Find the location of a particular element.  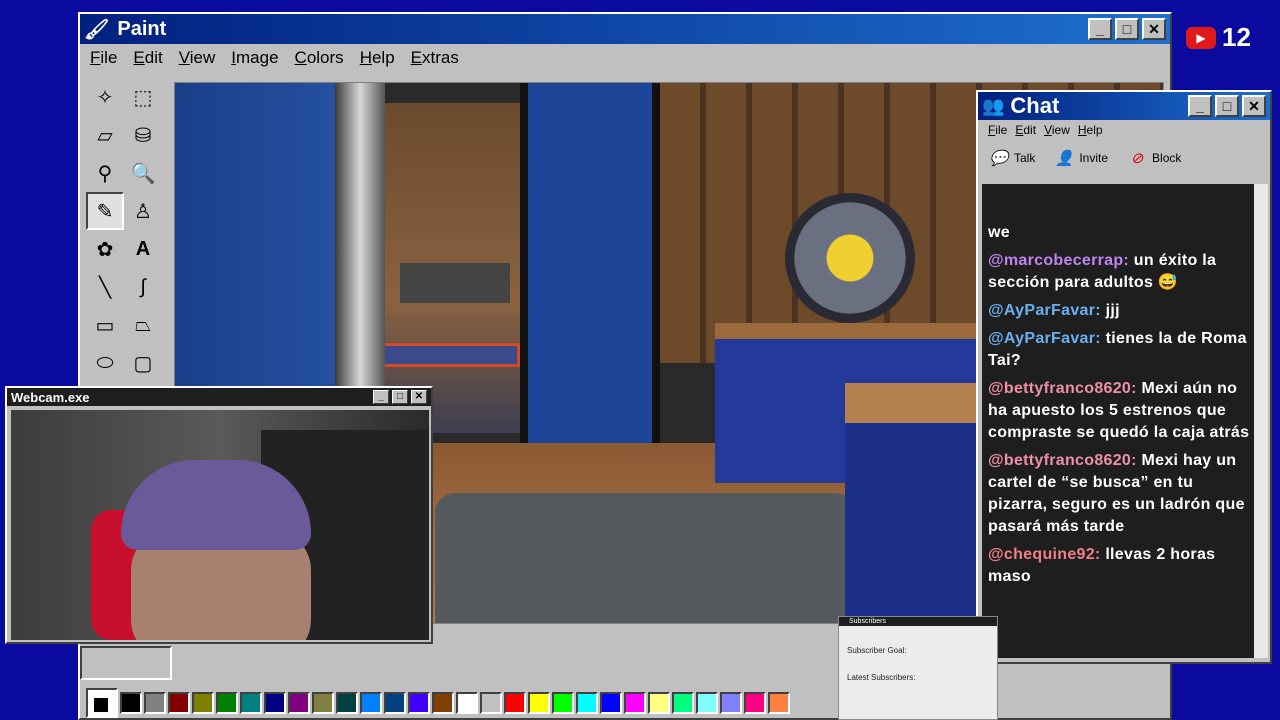

block-button: ⊘ Block is located at coordinates (1154, 158).